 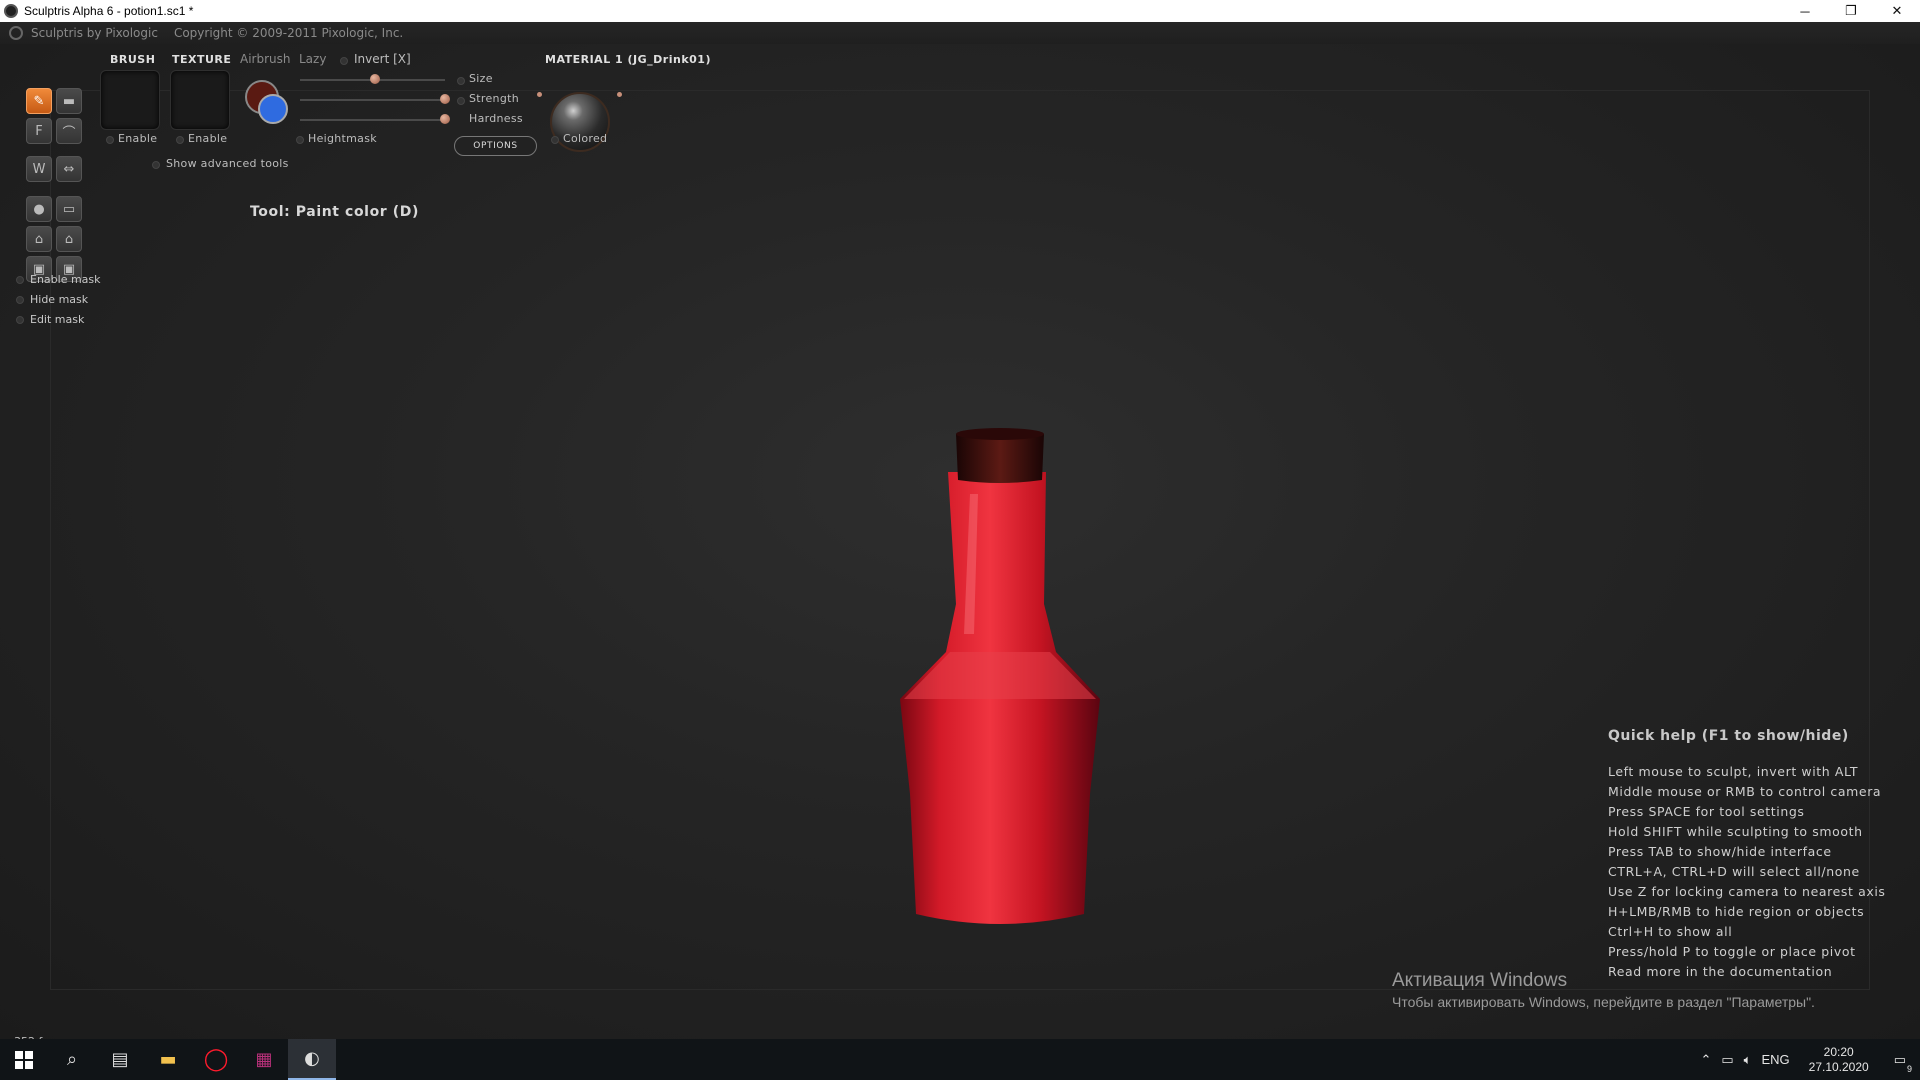 What do you see at coordinates (200, 100) in the screenshot?
I see `texture-swatch` at bounding box center [200, 100].